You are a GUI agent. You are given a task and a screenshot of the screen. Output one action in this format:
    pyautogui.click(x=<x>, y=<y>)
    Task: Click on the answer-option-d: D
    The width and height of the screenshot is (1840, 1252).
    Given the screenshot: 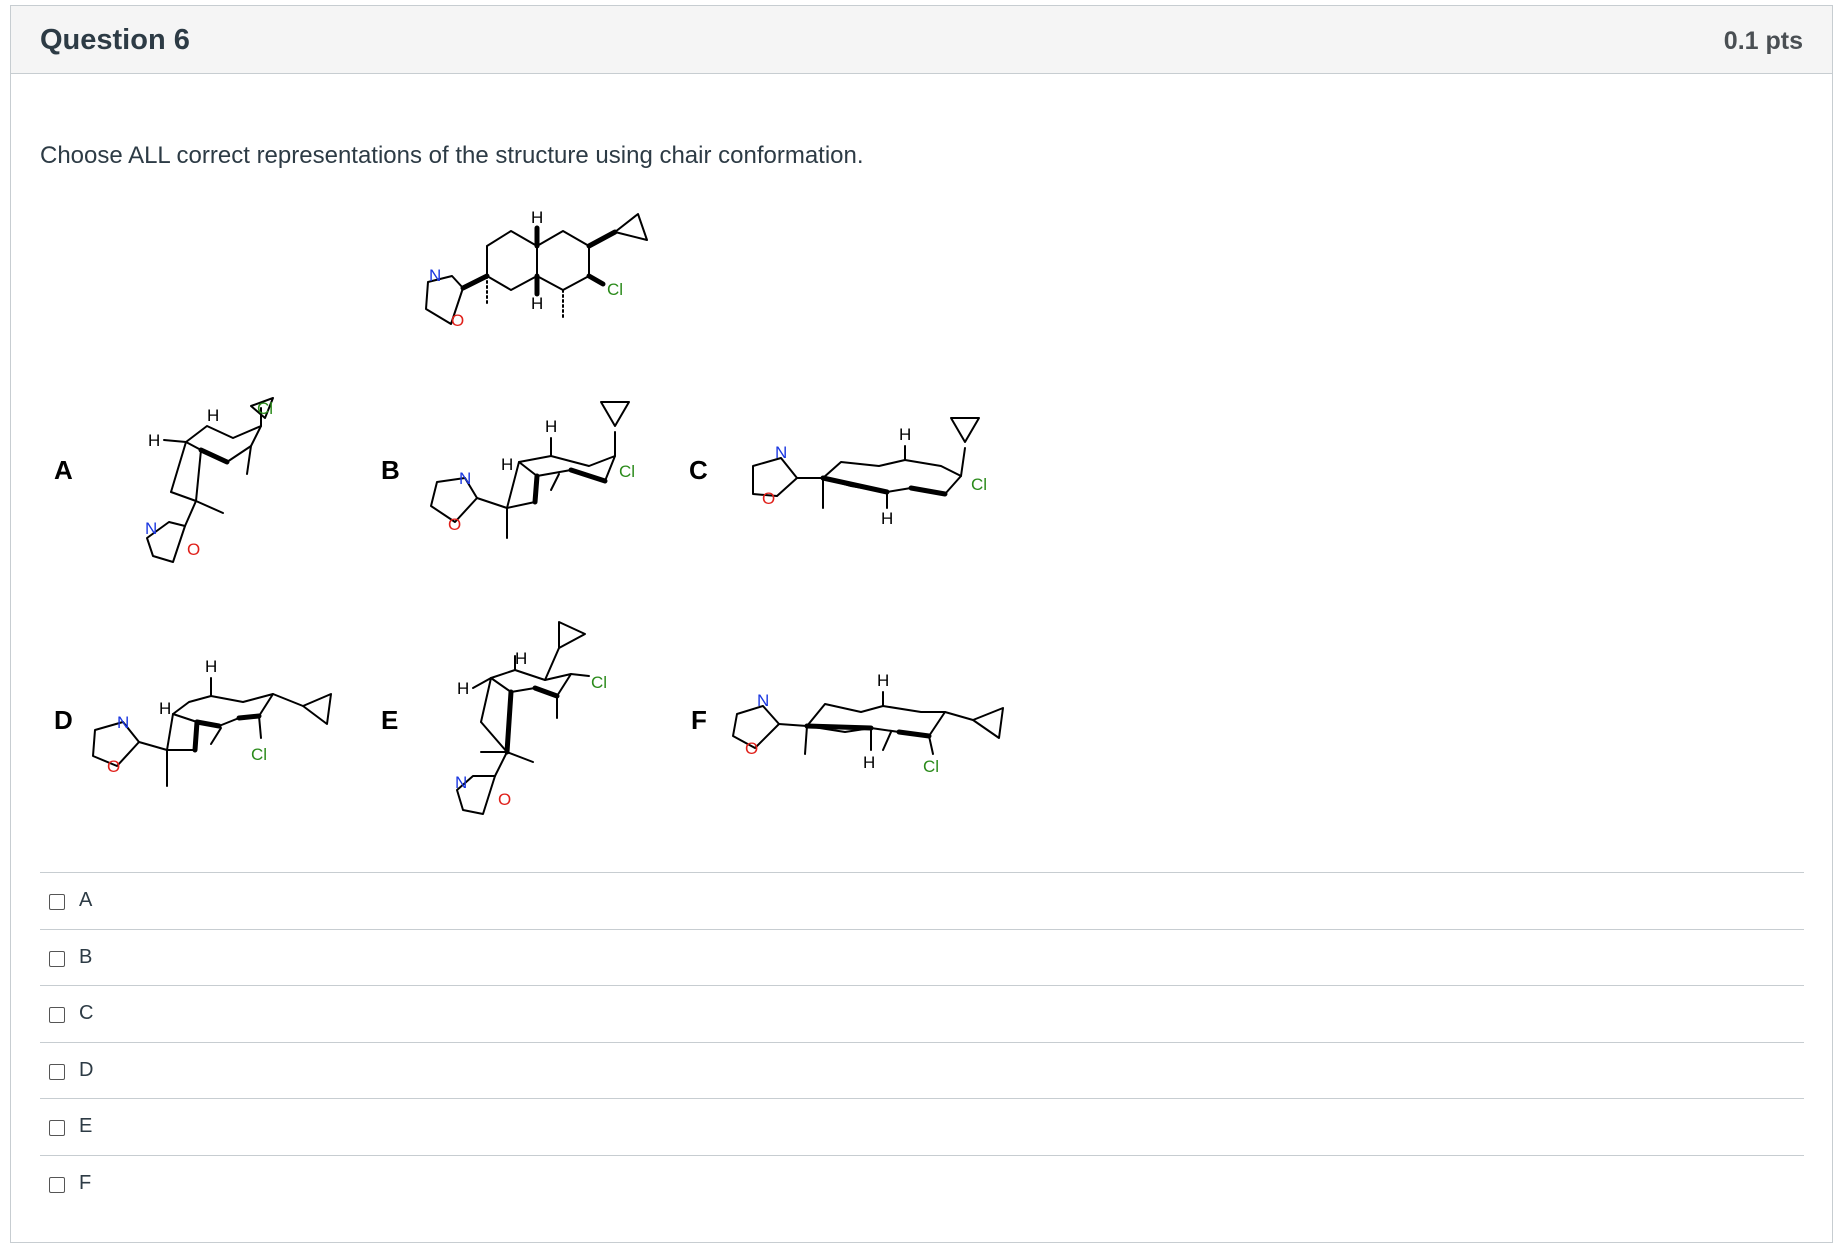 What is the action you would take?
    pyautogui.click(x=922, y=1070)
    